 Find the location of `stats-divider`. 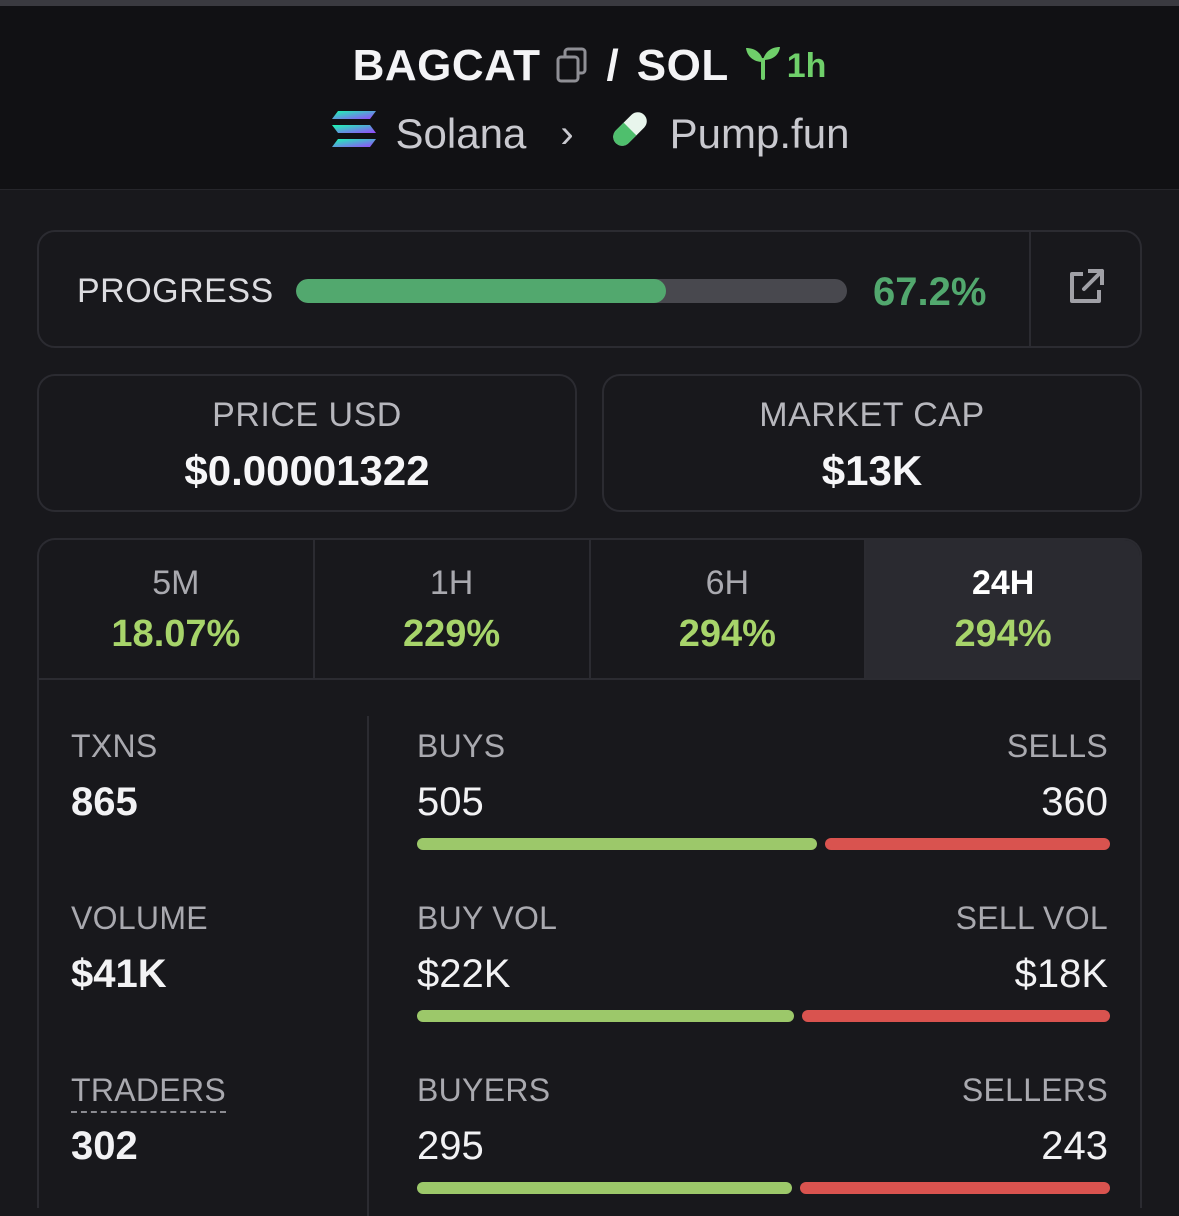

stats-divider is located at coordinates (368, 966).